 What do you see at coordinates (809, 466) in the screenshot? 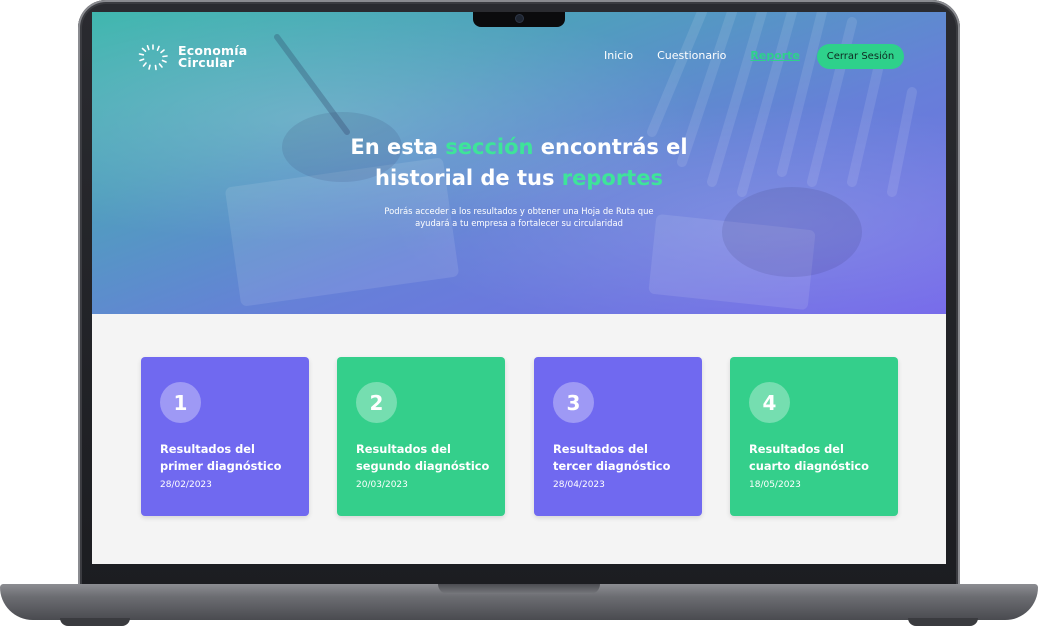
I see `report-card-title-line2: cuarto diagnóstico` at bounding box center [809, 466].